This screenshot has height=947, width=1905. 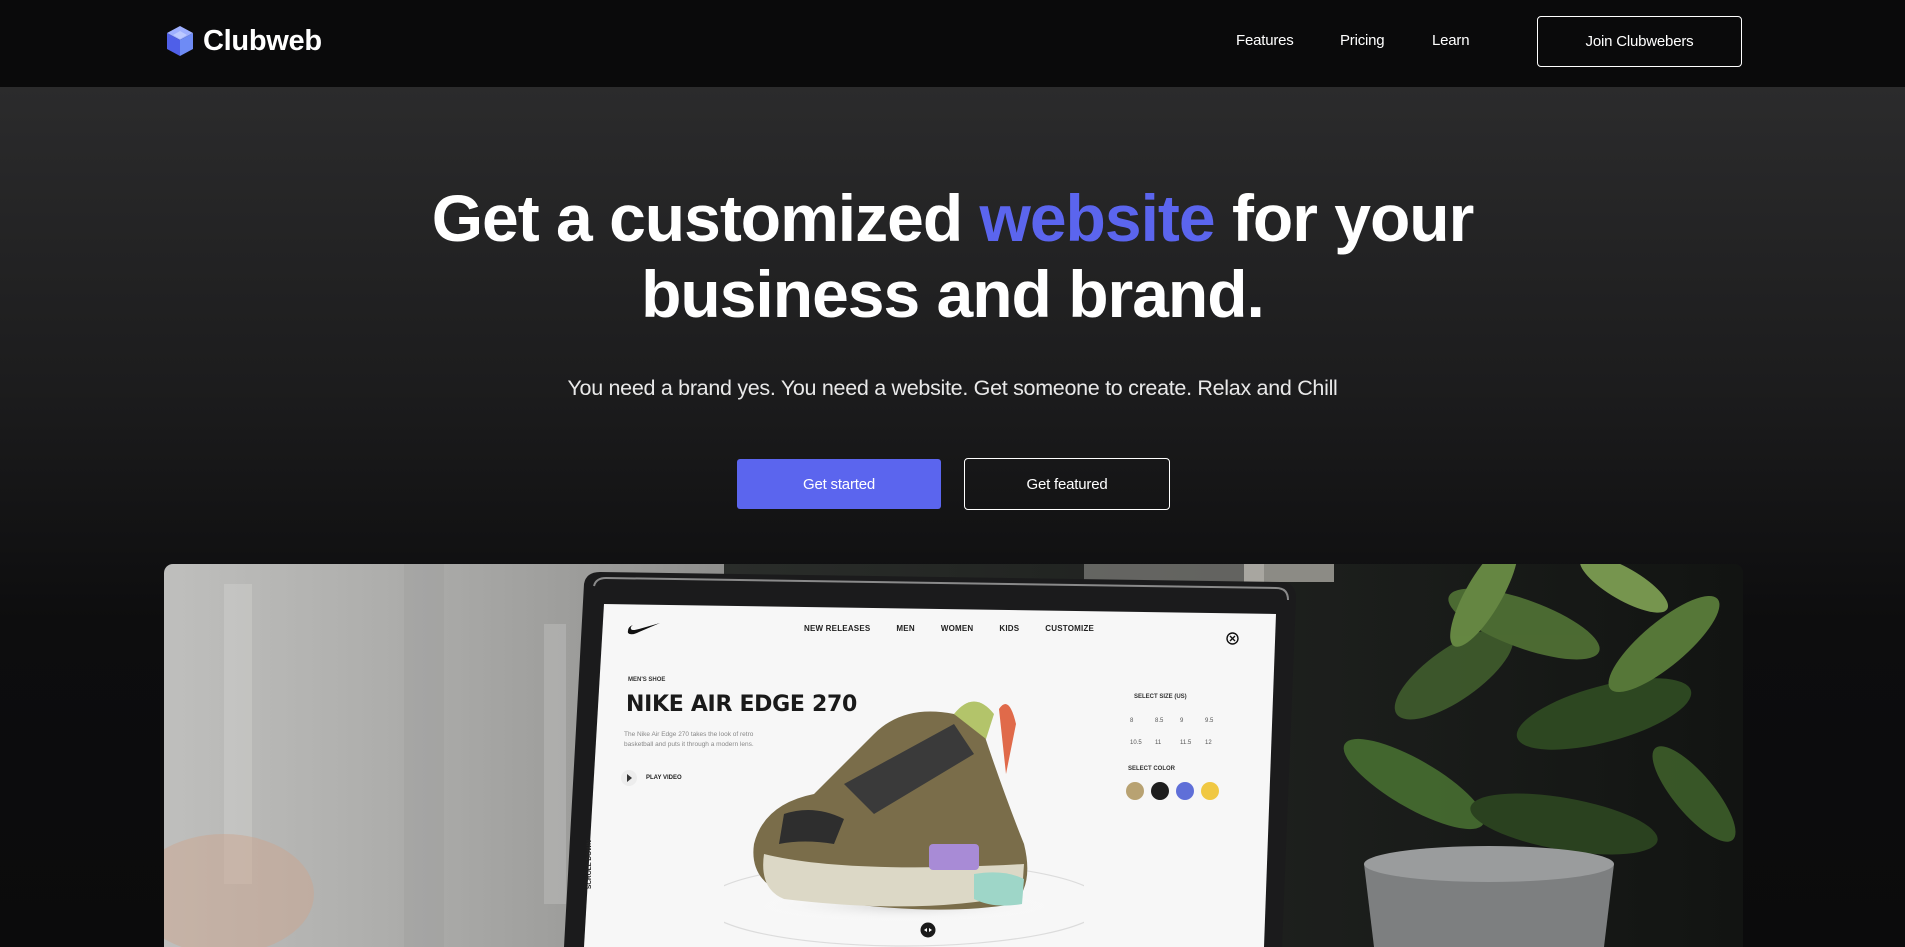 I want to click on headline-text-end: for your, so click(x=1344, y=218).